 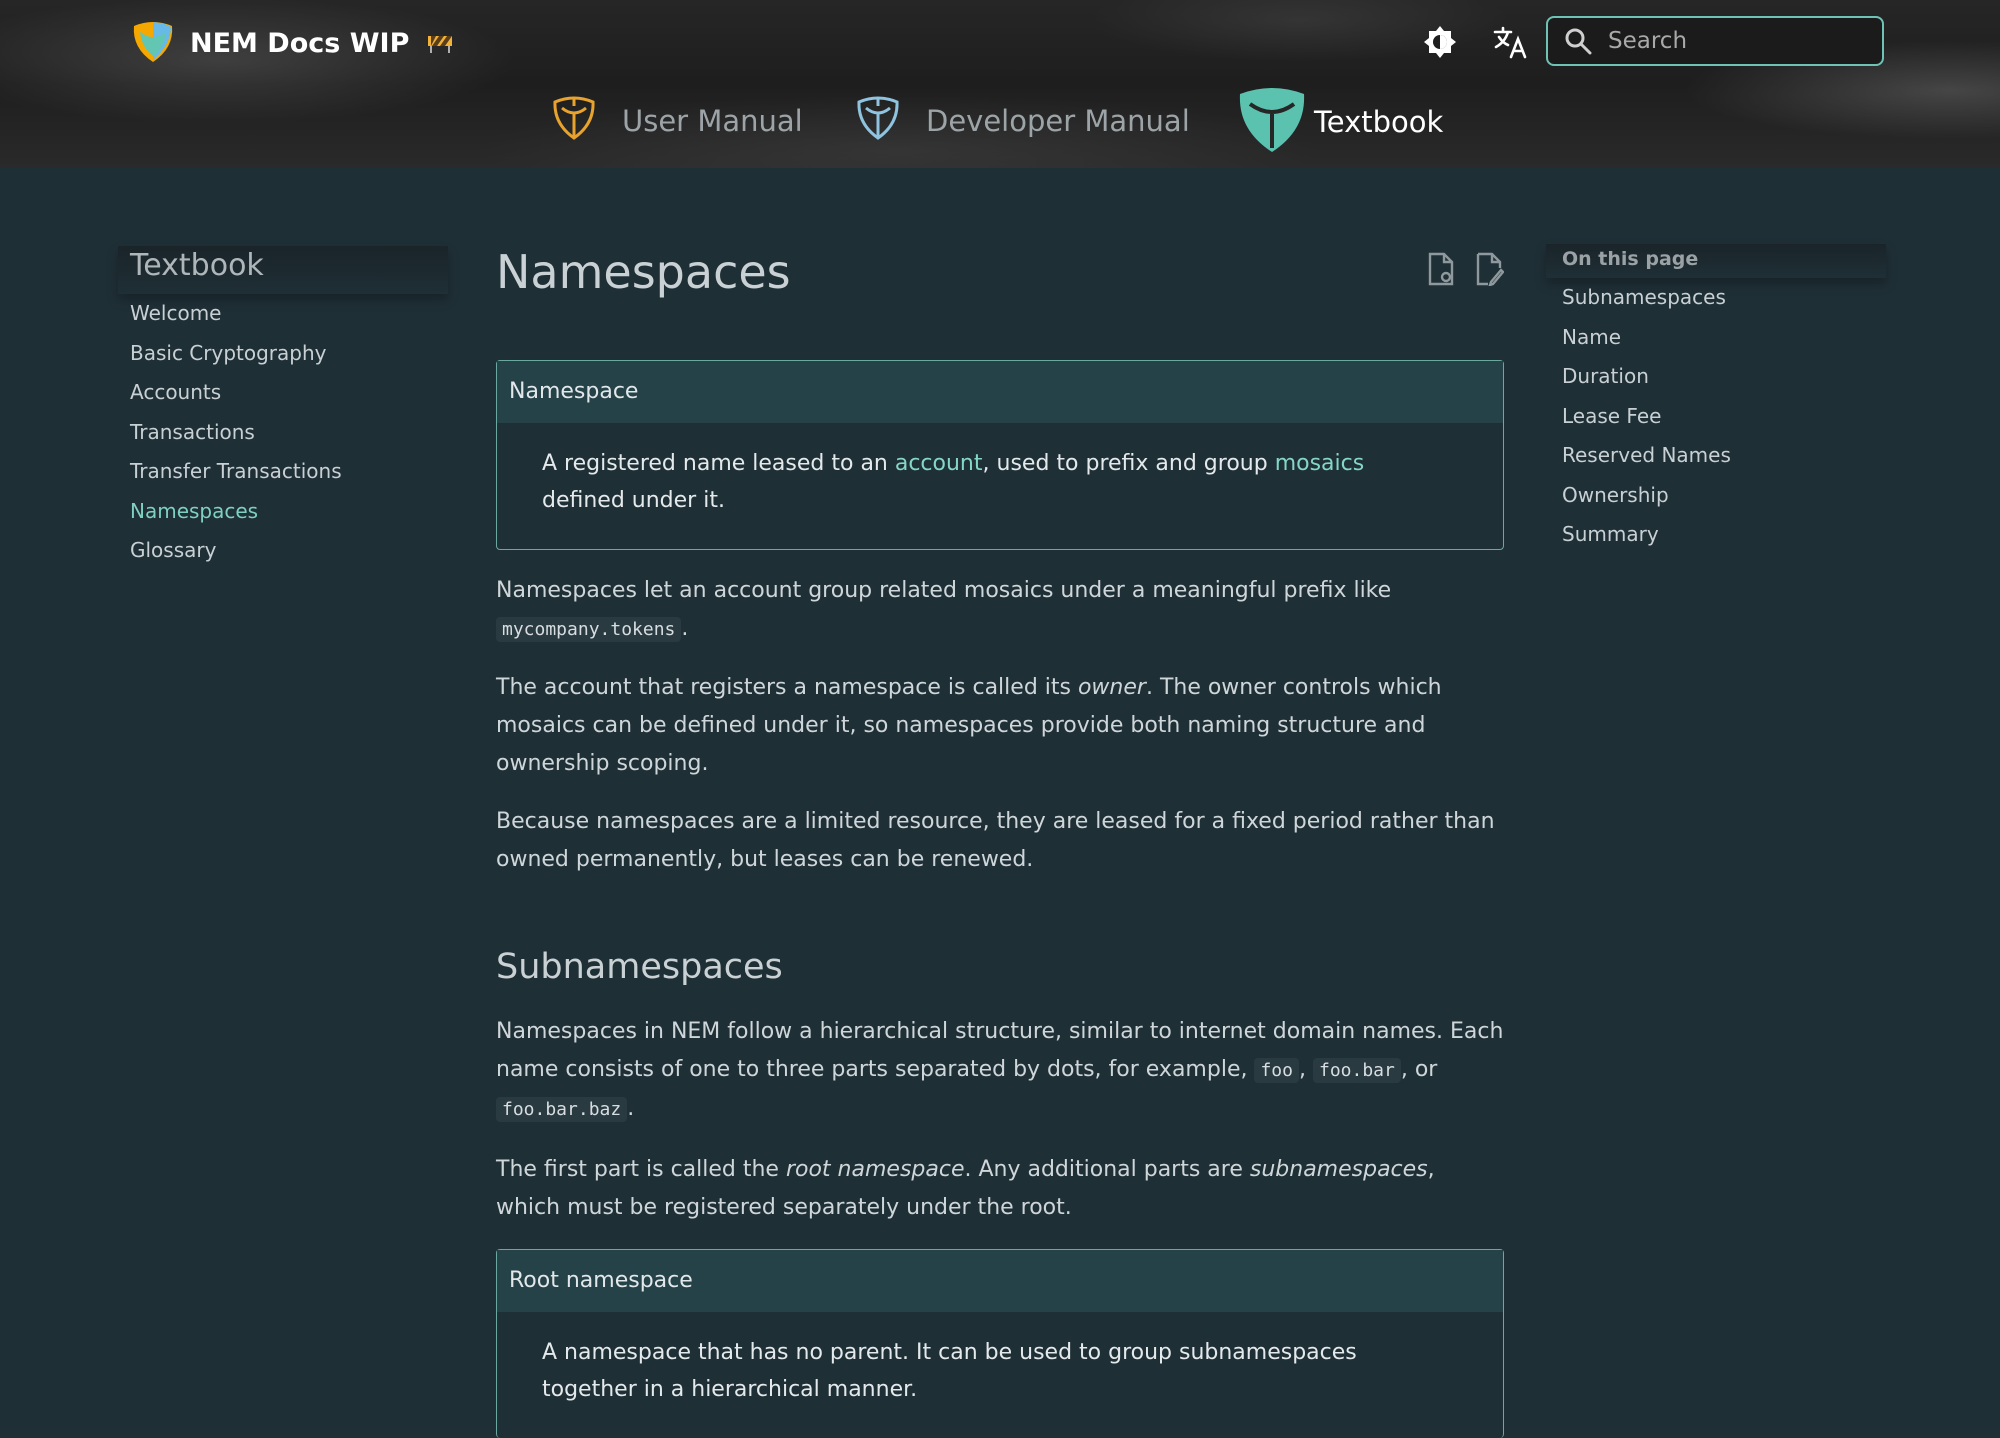 I want to click on search-input, so click(x=1743, y=41).